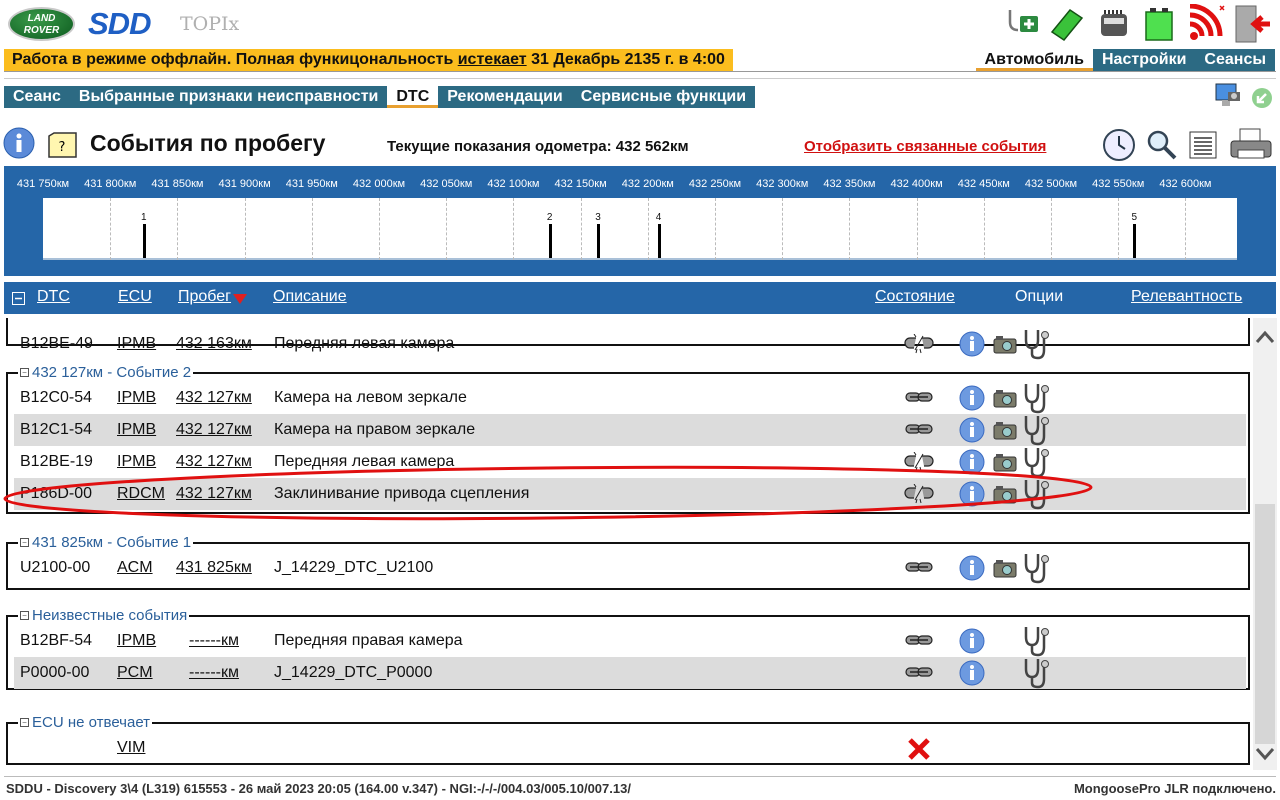 The width and height of the screenshot is (1280, 800). I want to click on sort-desc-icon, so click(240, 299).